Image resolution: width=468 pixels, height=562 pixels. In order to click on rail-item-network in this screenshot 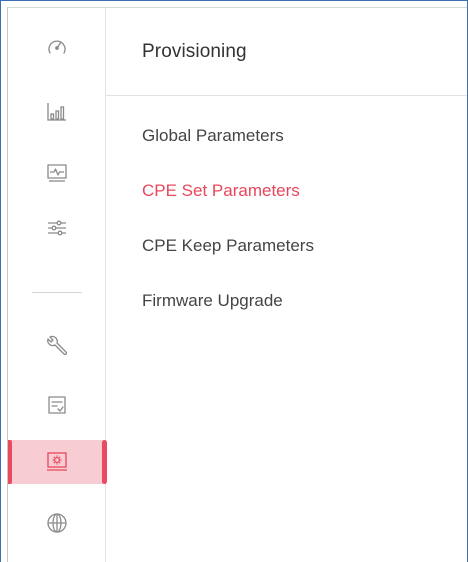, I will do `click(56, 523)`.